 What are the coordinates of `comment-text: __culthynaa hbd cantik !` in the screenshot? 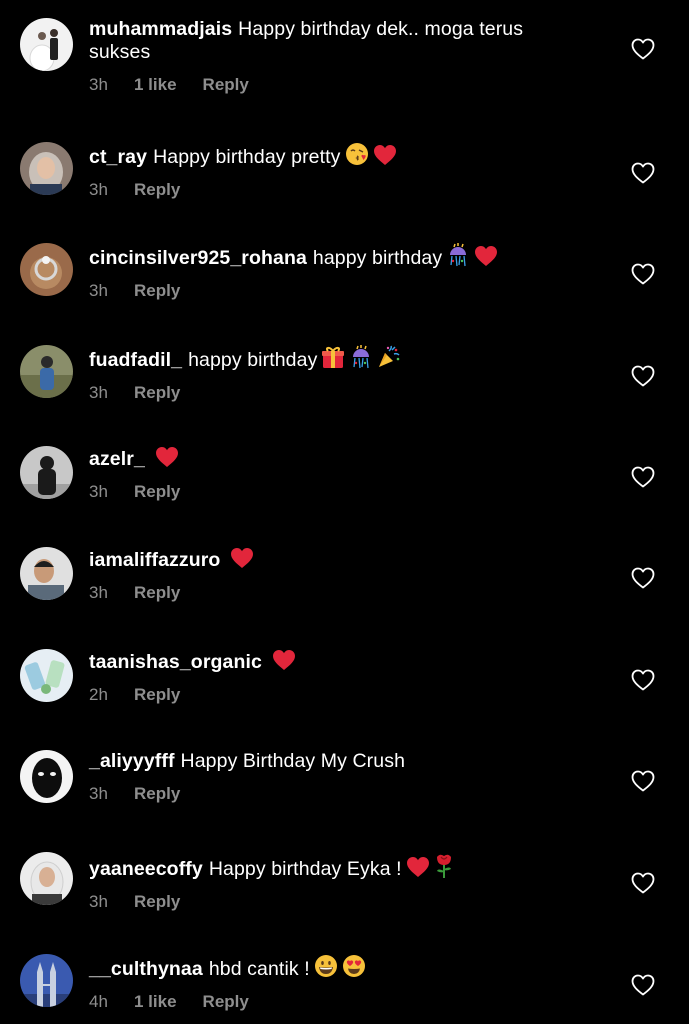 It's located at (329, 967).